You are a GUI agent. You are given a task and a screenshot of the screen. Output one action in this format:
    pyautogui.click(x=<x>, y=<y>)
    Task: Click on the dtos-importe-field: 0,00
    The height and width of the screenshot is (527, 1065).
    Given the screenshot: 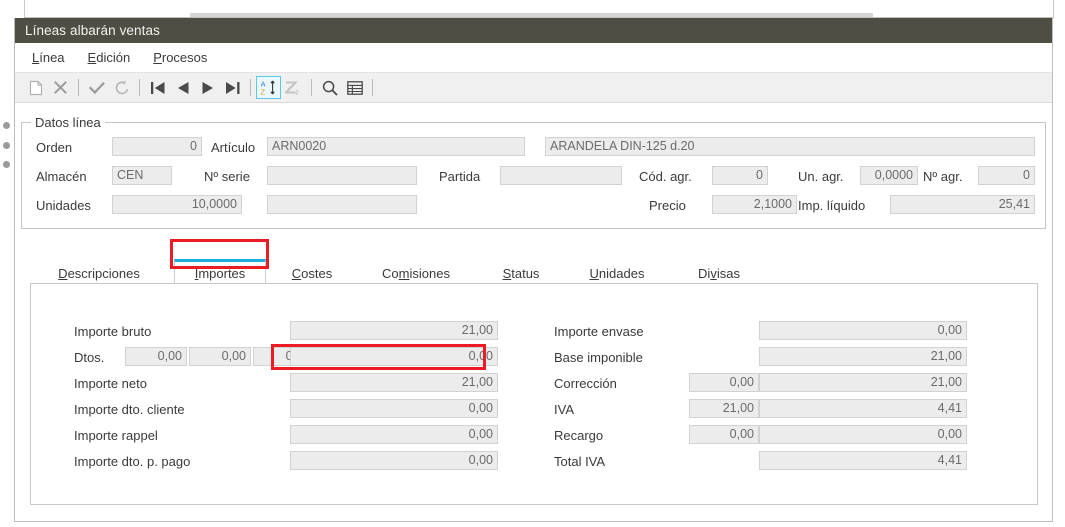 What is the action you would take?
    pyautogui.click(x=394, y=356)
    